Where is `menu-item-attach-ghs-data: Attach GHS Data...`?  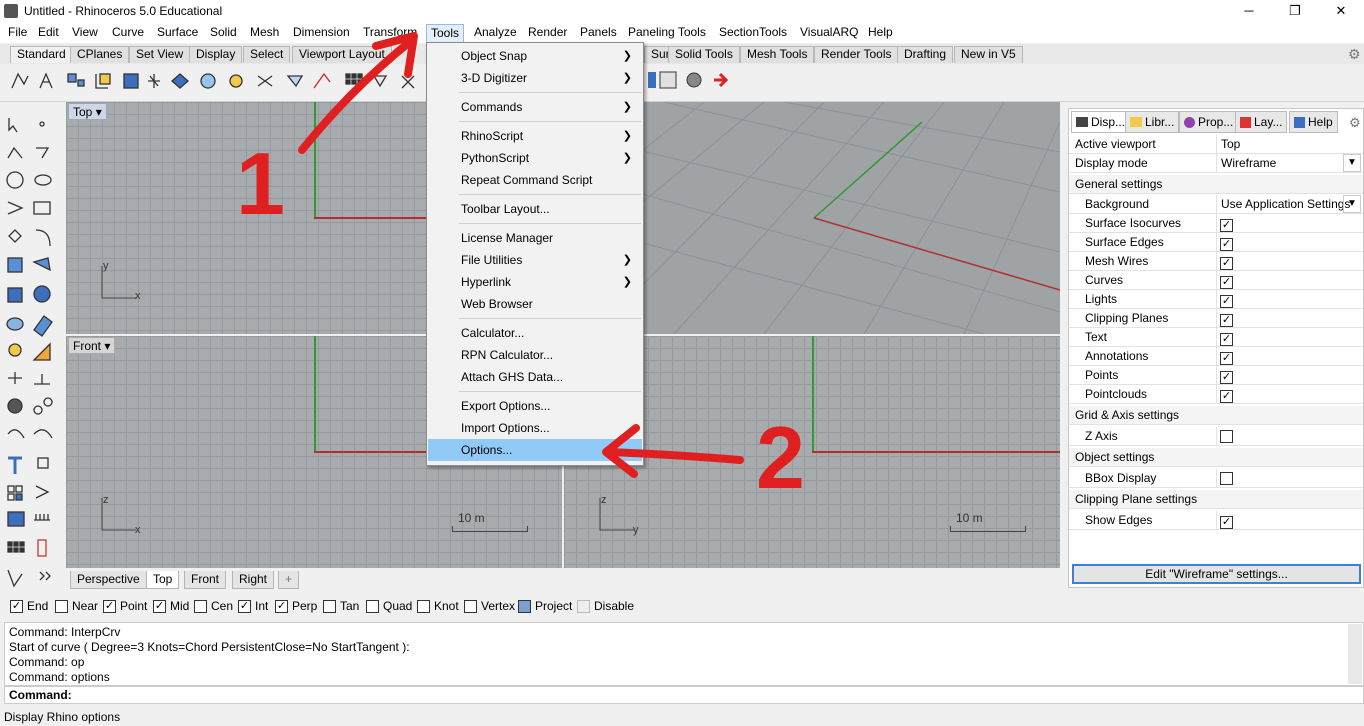
menu-item-attach-ghs-data: Attach GHS Data... is located at coordinates (535, 377).